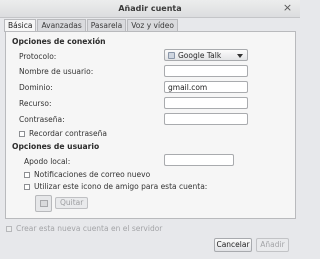  What do you see at coordinates (42, 119) in the screenshot?
I see `password-label: Contraseña:` at bounding box center [42, 119].